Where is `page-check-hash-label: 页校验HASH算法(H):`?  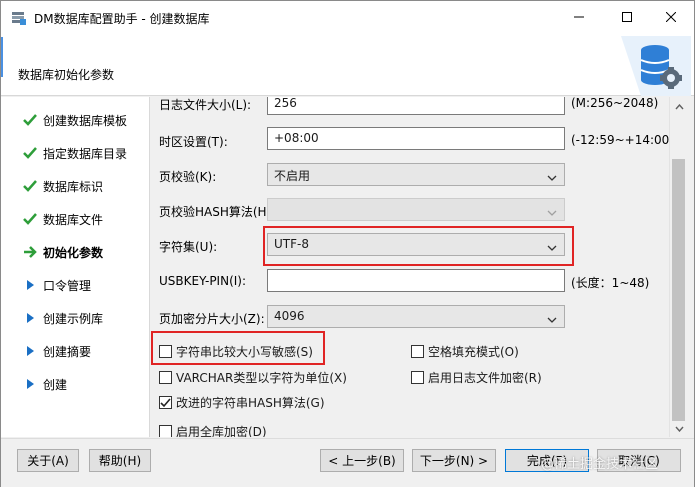 page-check-hash-label: 页校验HASH算法(H): is located at coordinates (217, 212).